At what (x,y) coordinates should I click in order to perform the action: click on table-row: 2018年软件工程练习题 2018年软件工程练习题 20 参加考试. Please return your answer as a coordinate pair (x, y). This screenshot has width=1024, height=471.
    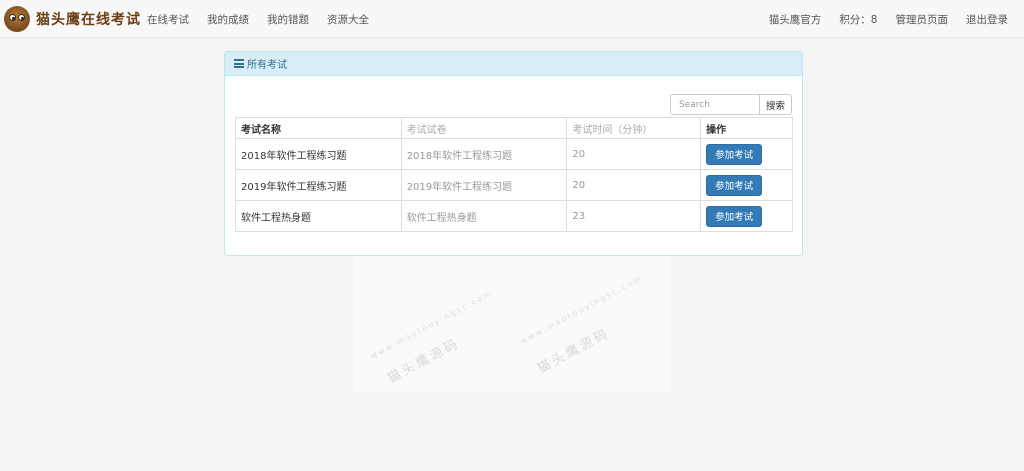
    Looking at the image, I should click on (514, 154).